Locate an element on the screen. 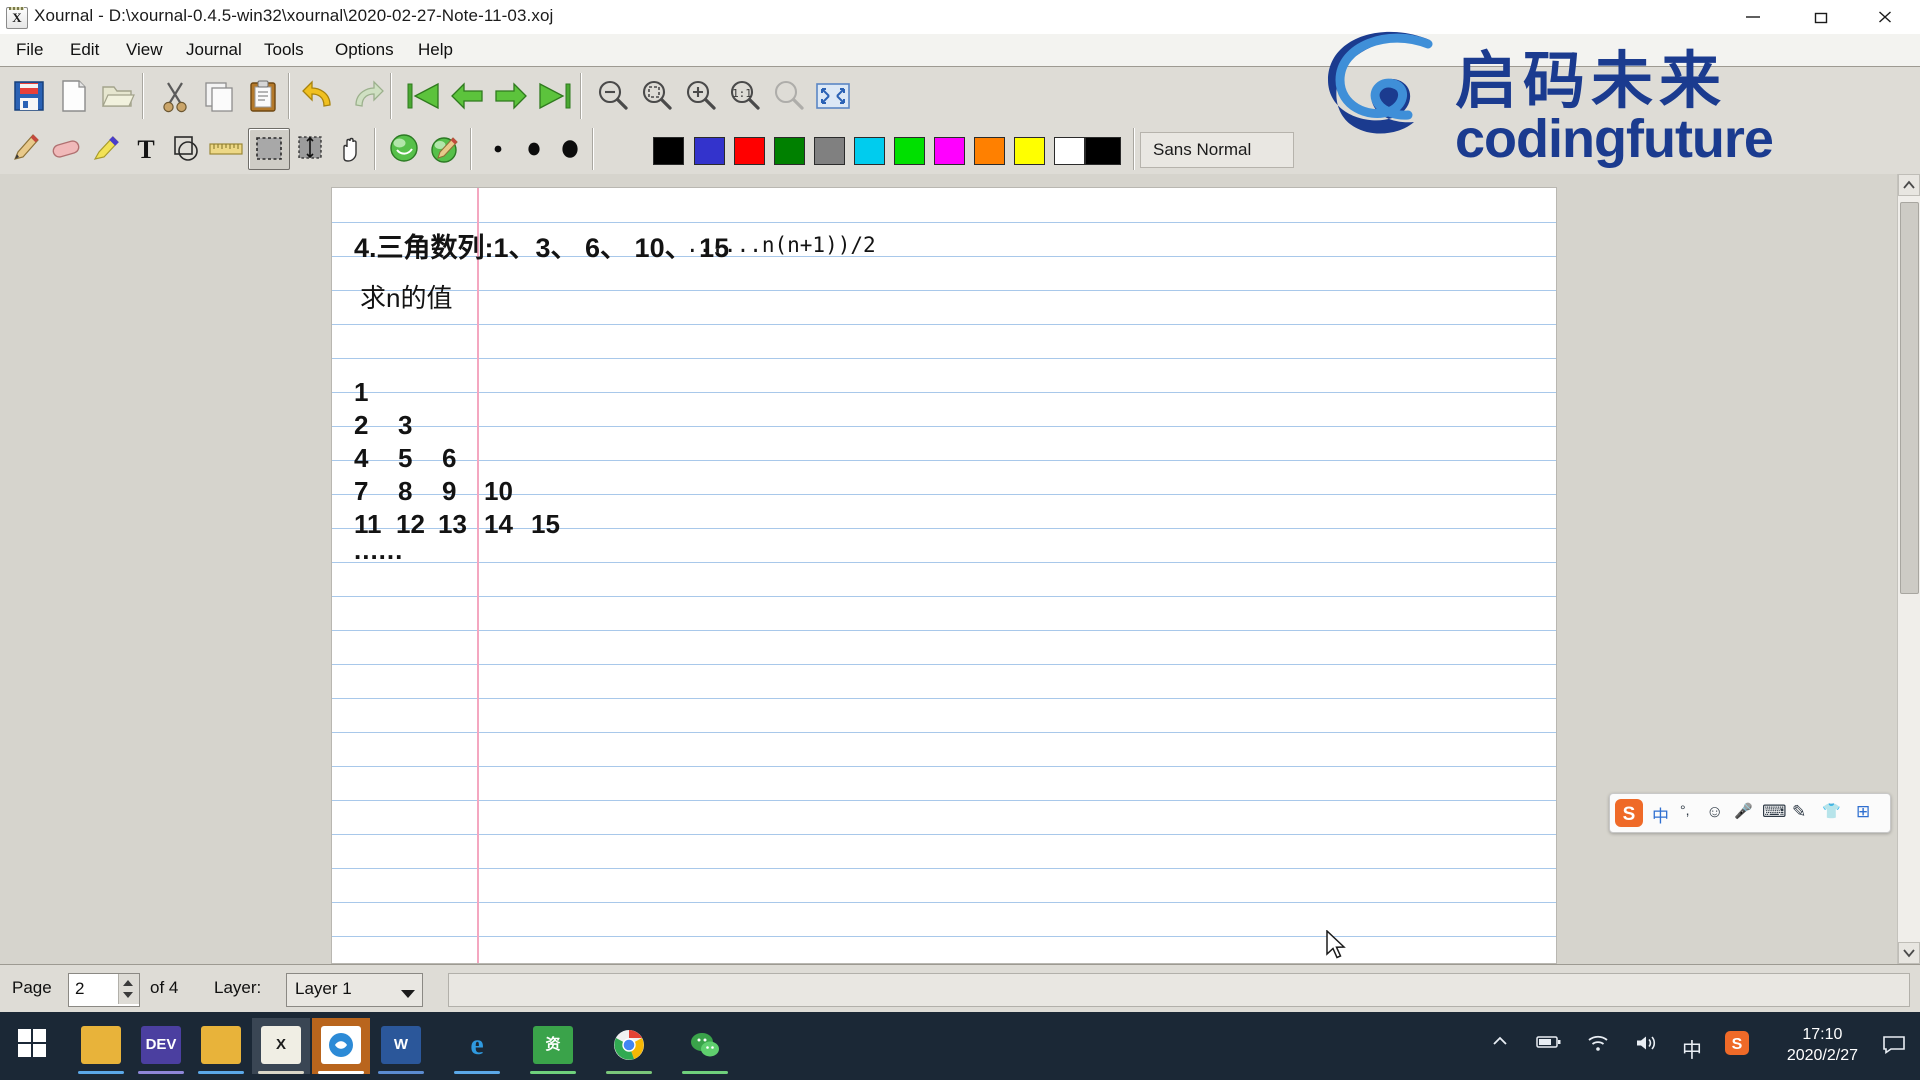  color-green is located at coordinates (789, 151).